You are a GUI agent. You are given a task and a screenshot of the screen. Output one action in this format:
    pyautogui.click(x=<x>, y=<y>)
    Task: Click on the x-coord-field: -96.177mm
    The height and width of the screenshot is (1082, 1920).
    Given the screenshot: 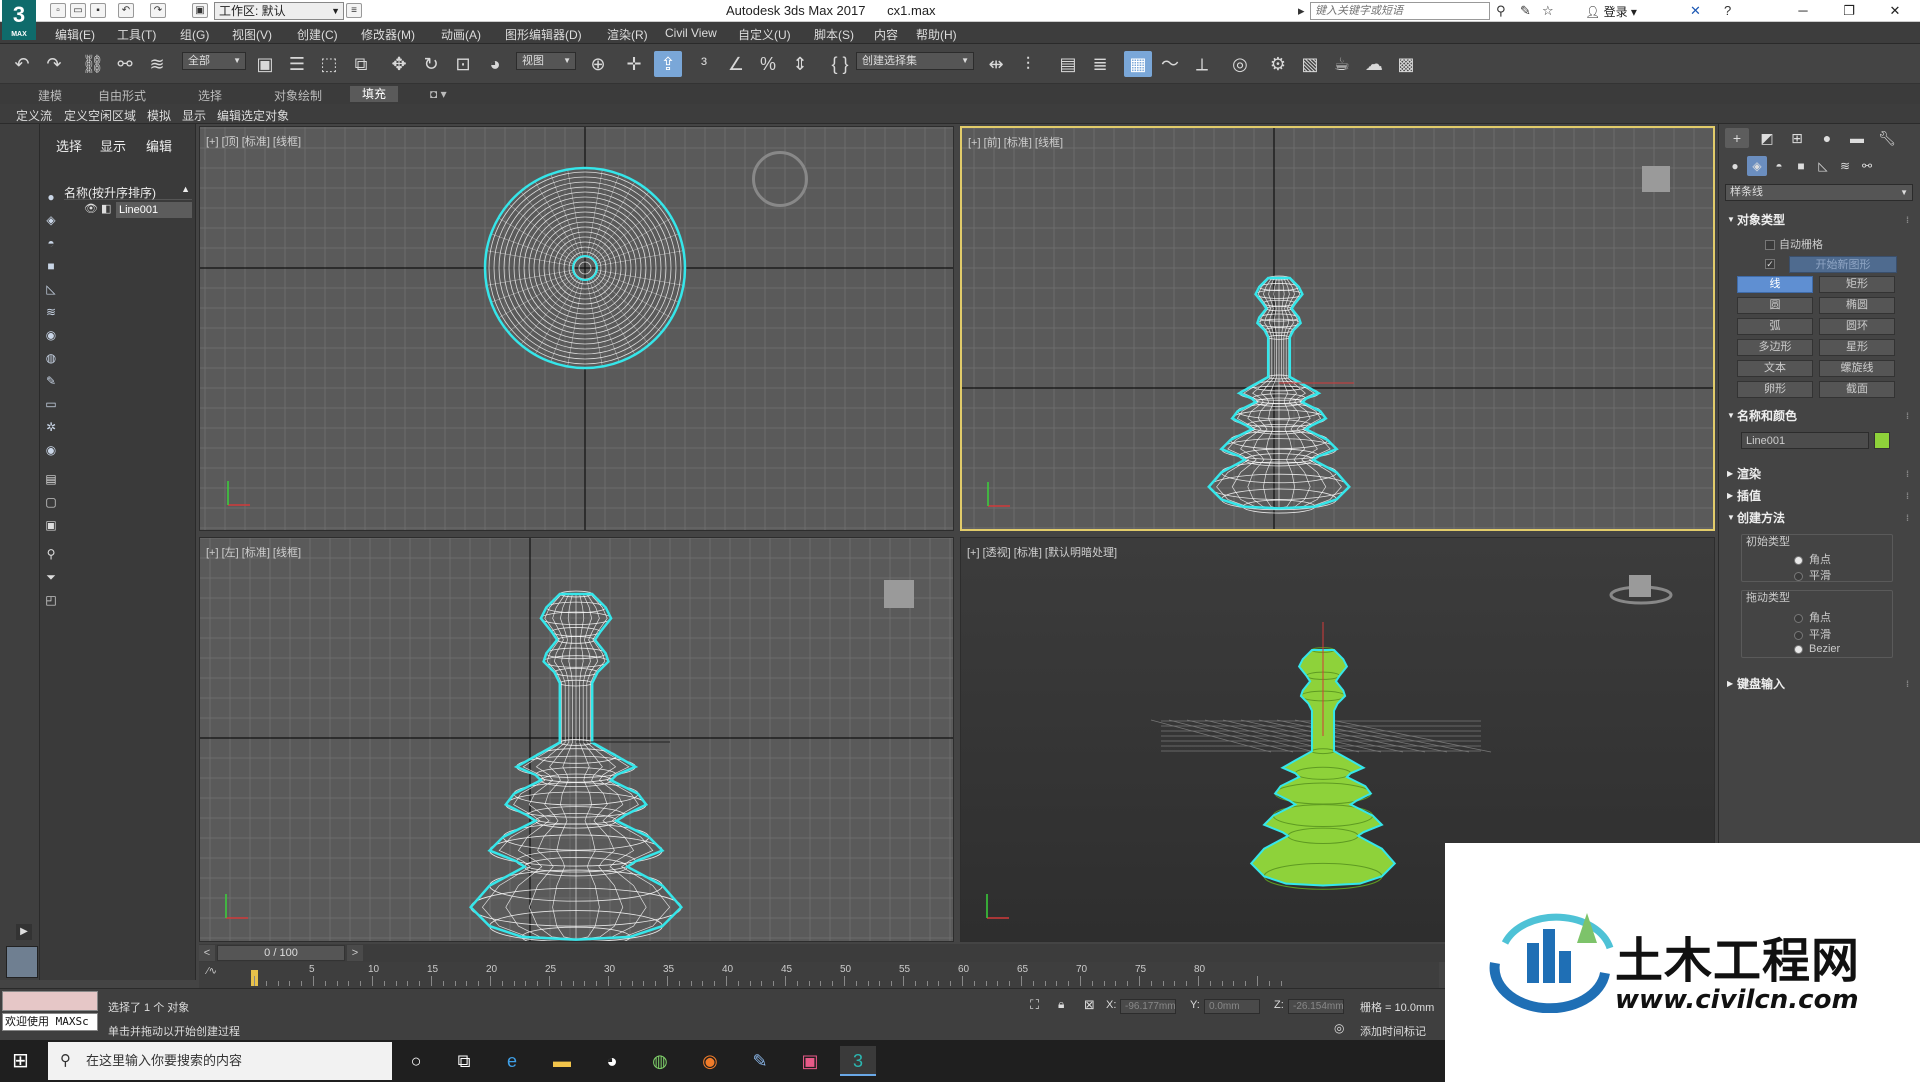 What is the action you would take?
    pyautogui.click(x=1148, y=1006)
    